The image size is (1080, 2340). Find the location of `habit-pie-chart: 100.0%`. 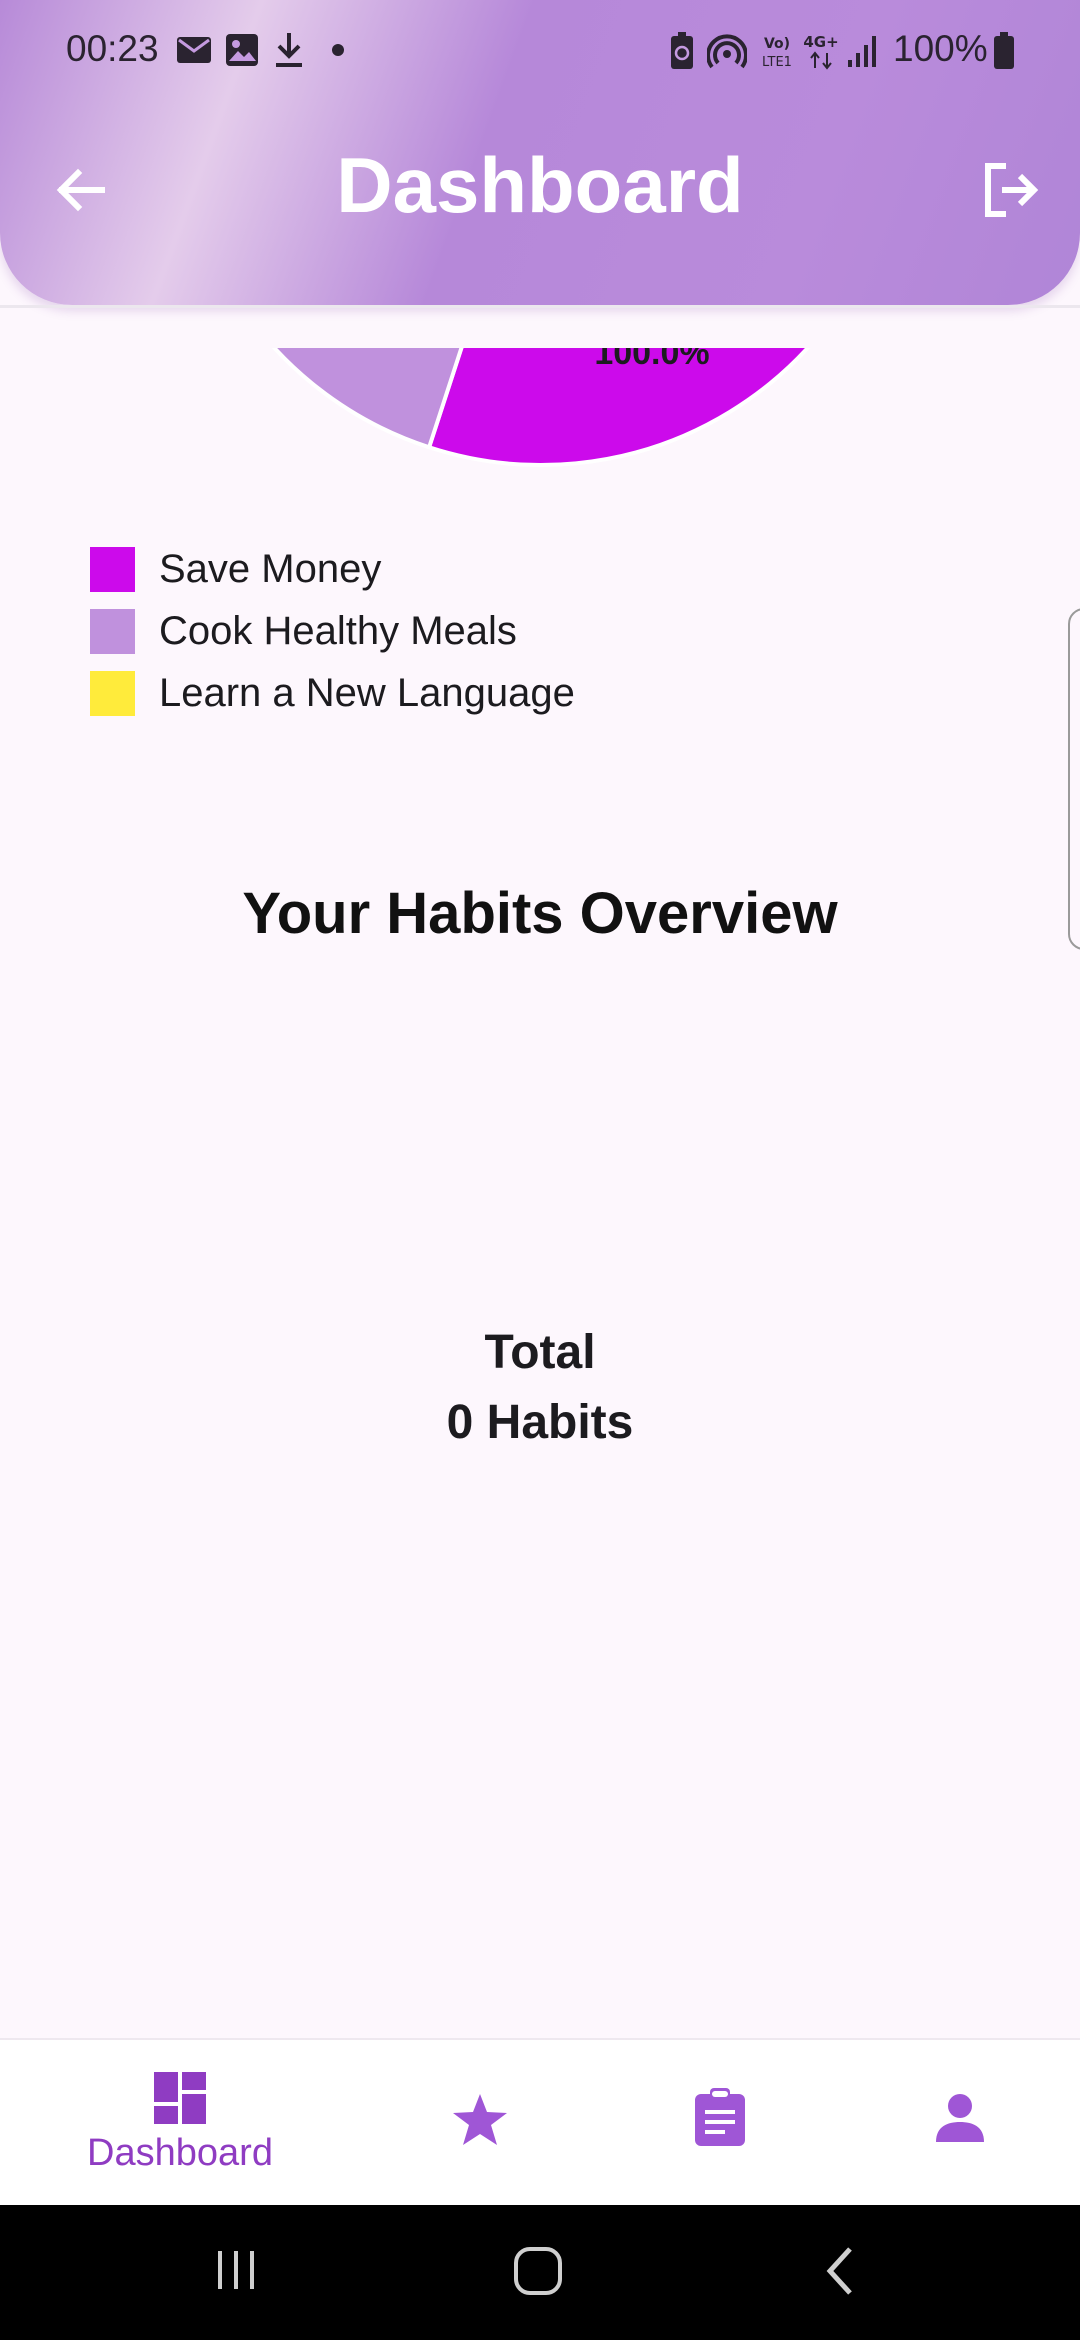

habit-pie-chart: 100.0% is located at coordinates (541, 407).